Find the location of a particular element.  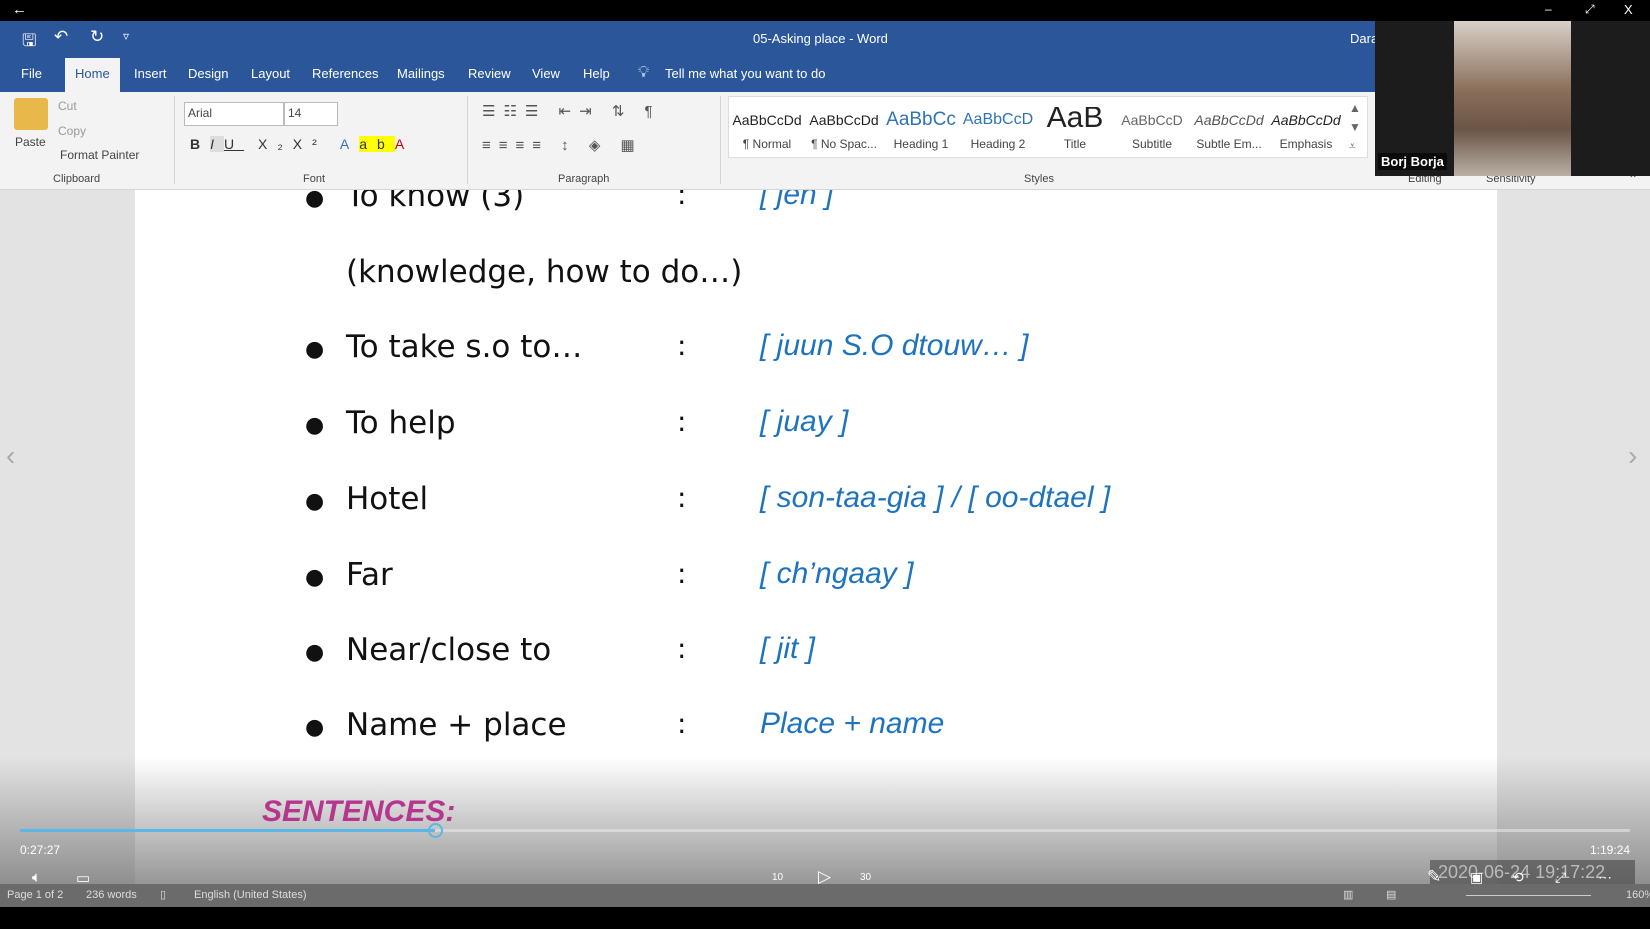

font-size-select: 14 is located at coordinates (311, 114).